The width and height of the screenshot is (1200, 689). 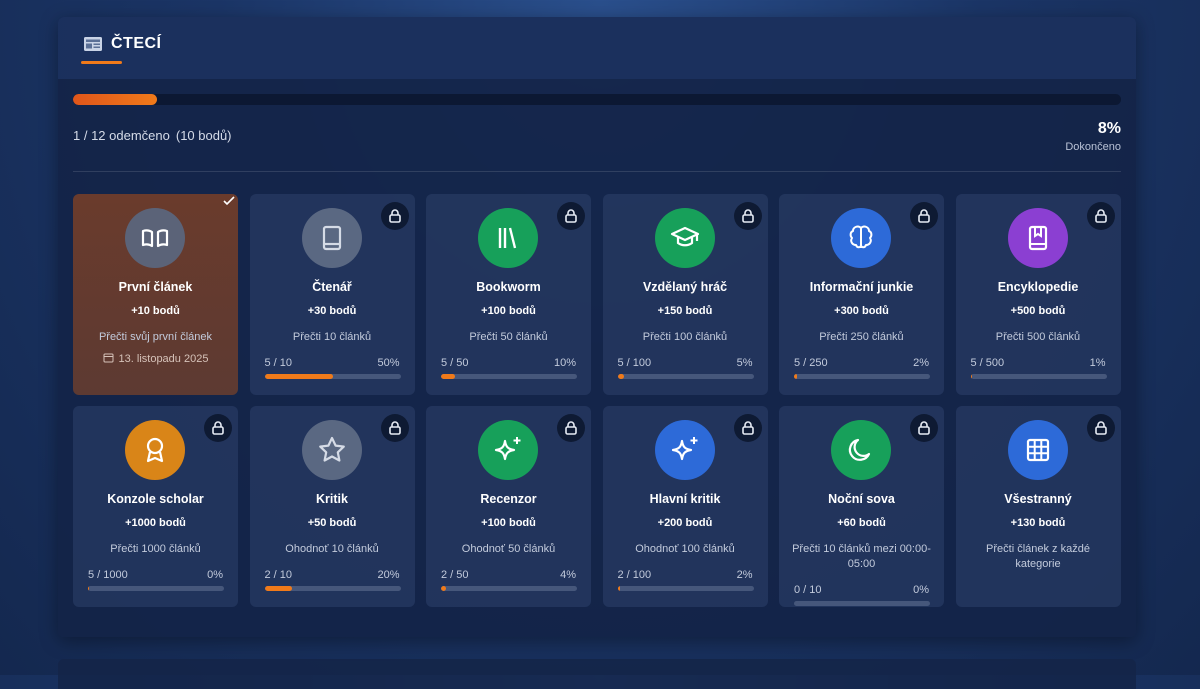 What do you see at coordinates (115, 99) in the screenshot?
I see `overall-progress-fill` at bounding box center [115, 99].